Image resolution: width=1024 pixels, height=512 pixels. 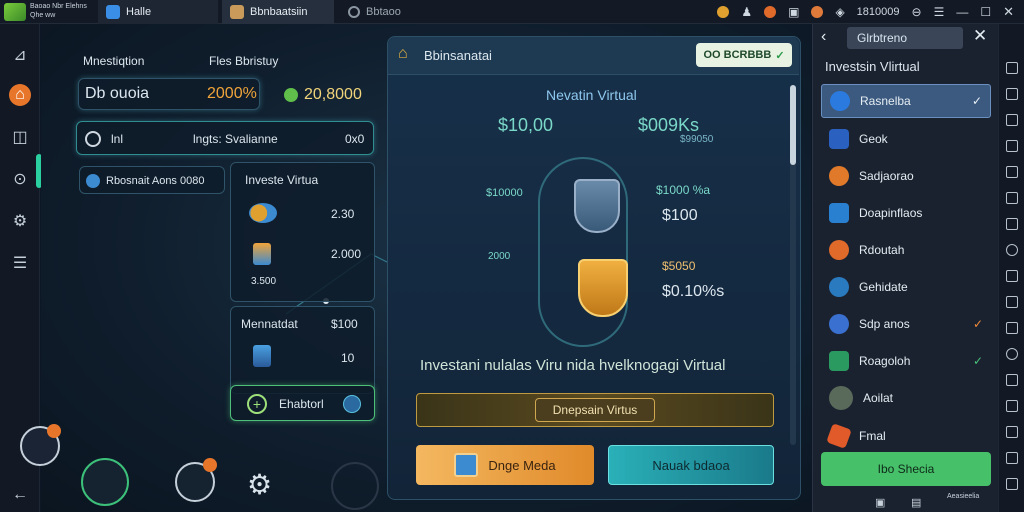 I want to click on mon-val2: 10, so click(x=348, y=358).